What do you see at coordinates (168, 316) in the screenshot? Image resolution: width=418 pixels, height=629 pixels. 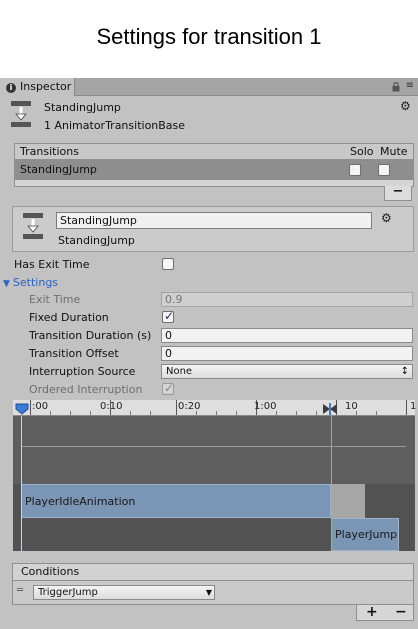 I see `fixed-duration-checkbox` at bounding box center [168, 316].